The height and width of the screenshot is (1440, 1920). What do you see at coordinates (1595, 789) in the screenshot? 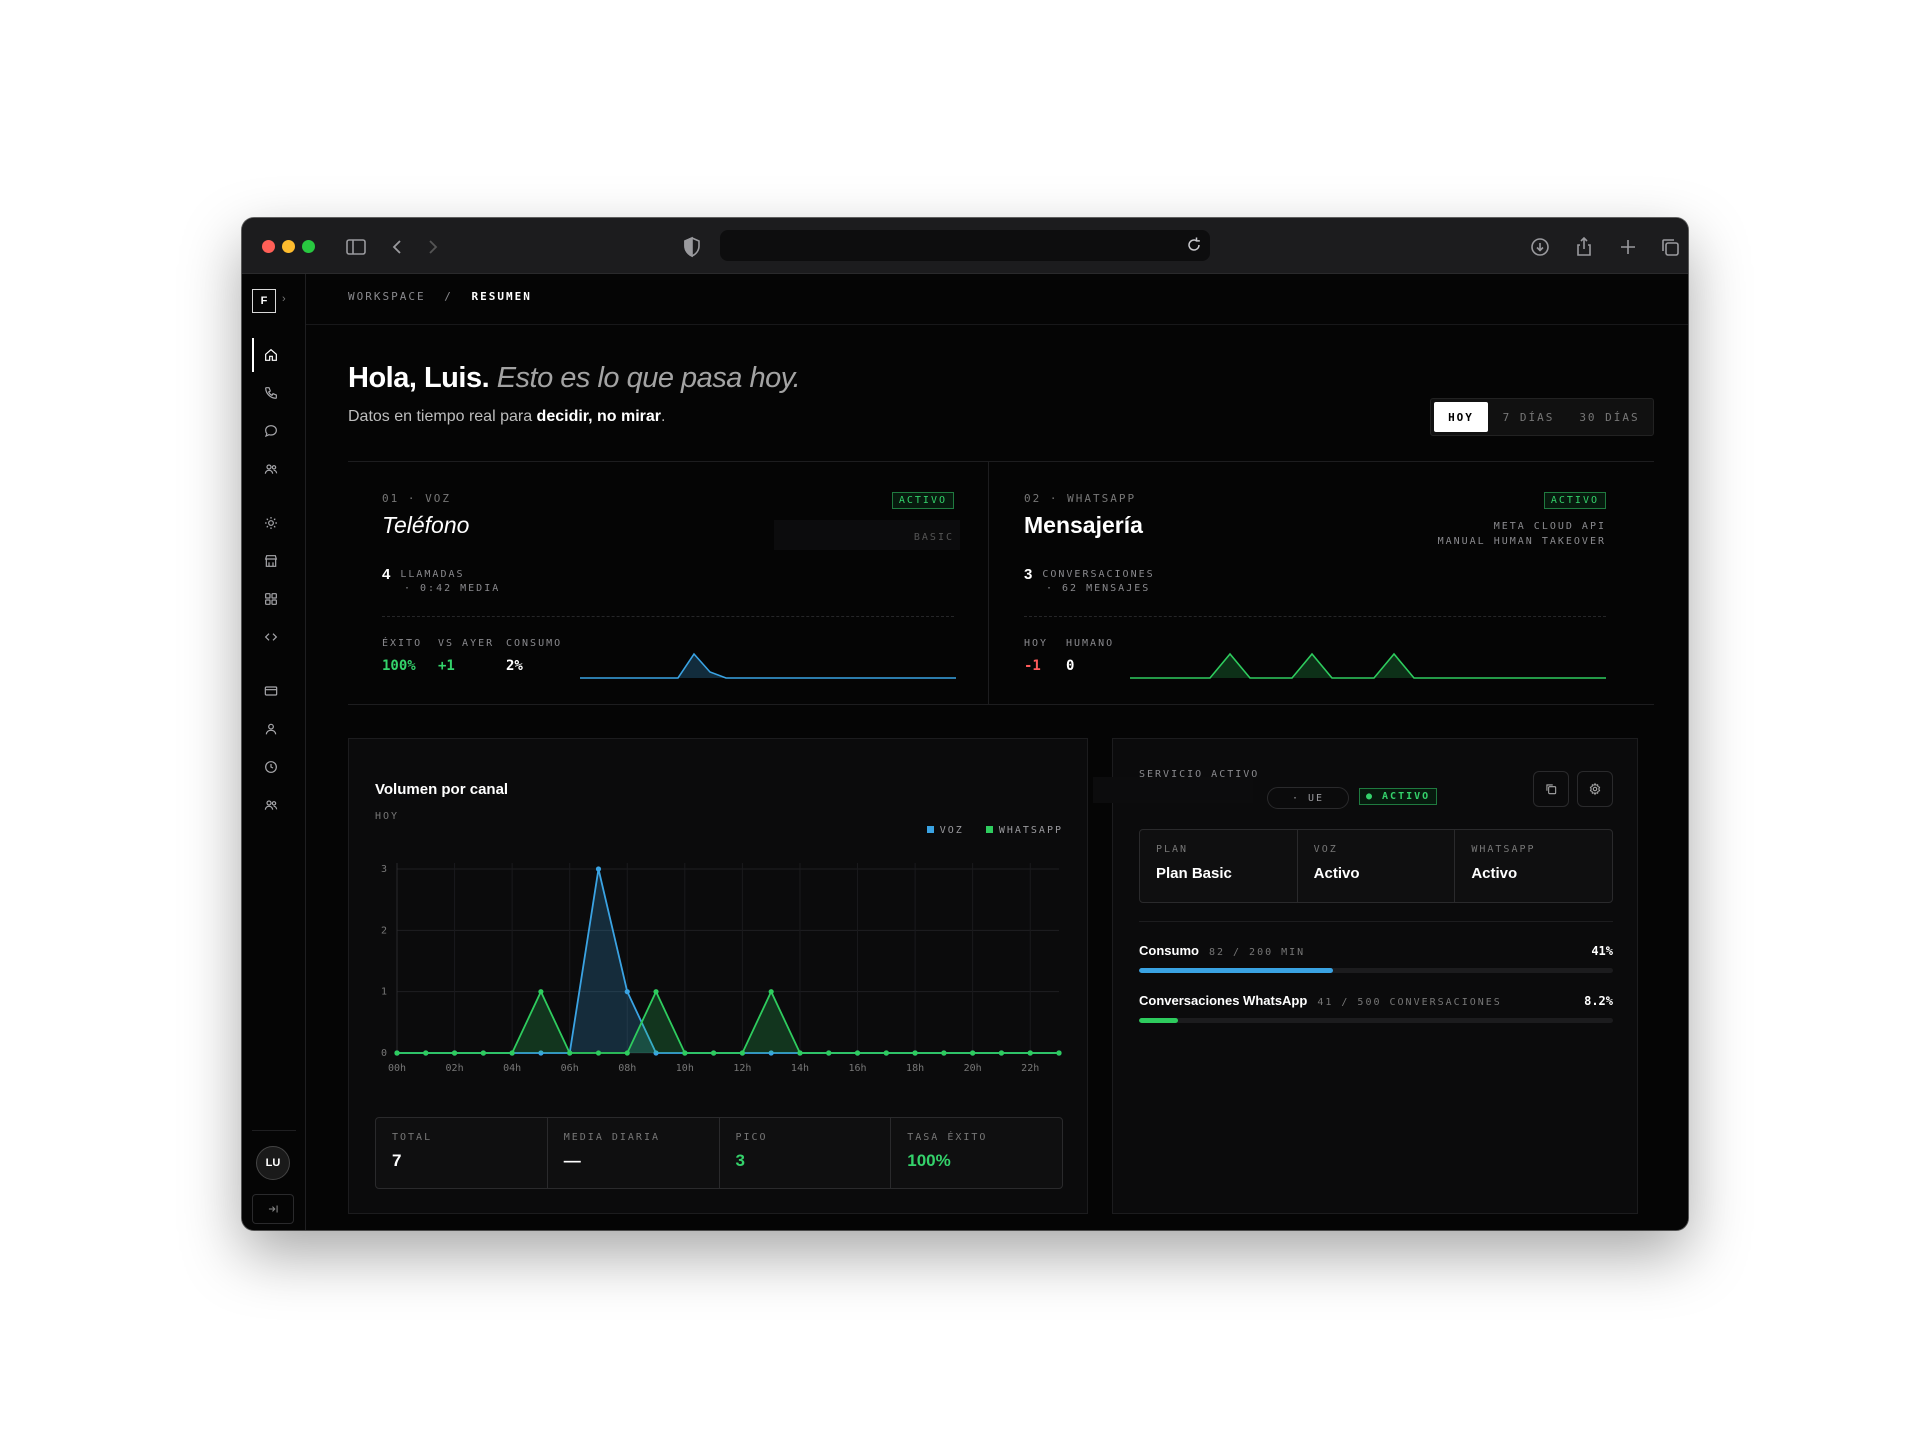
I see `settings-button` at bounding box center [1595, 789].